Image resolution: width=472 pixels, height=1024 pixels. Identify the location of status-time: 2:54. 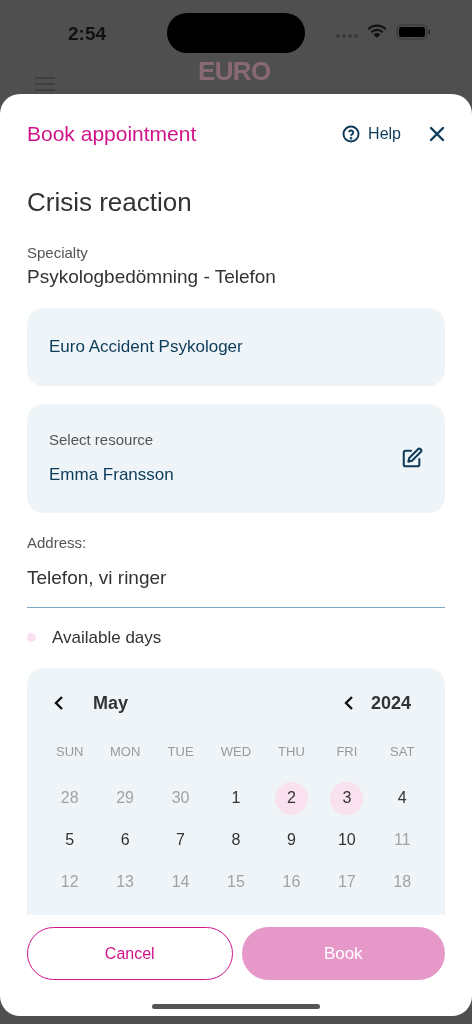
(87, 34).